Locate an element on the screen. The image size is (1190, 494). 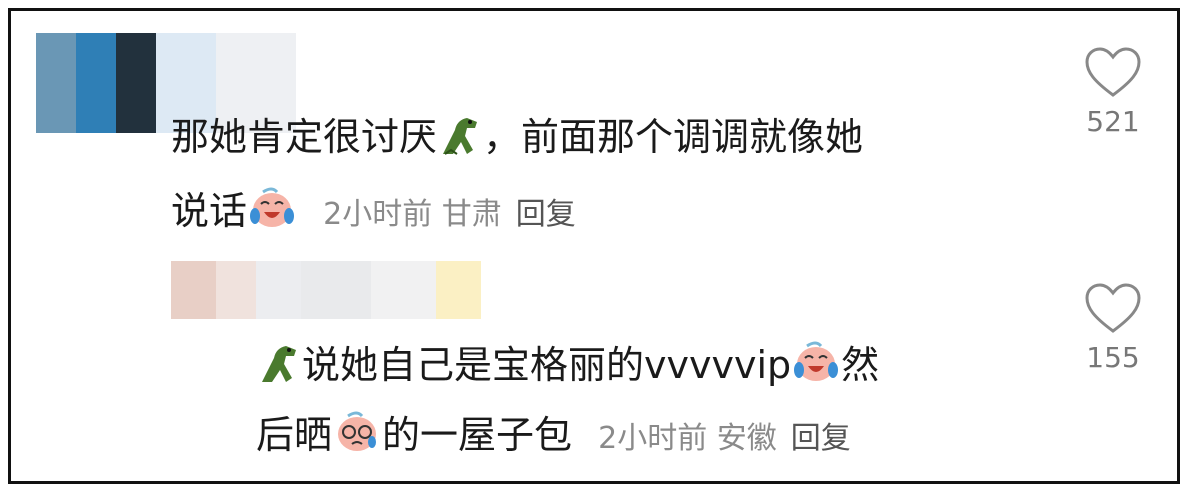
comment-2-like: 155 is located at coordinates (1113, 328).